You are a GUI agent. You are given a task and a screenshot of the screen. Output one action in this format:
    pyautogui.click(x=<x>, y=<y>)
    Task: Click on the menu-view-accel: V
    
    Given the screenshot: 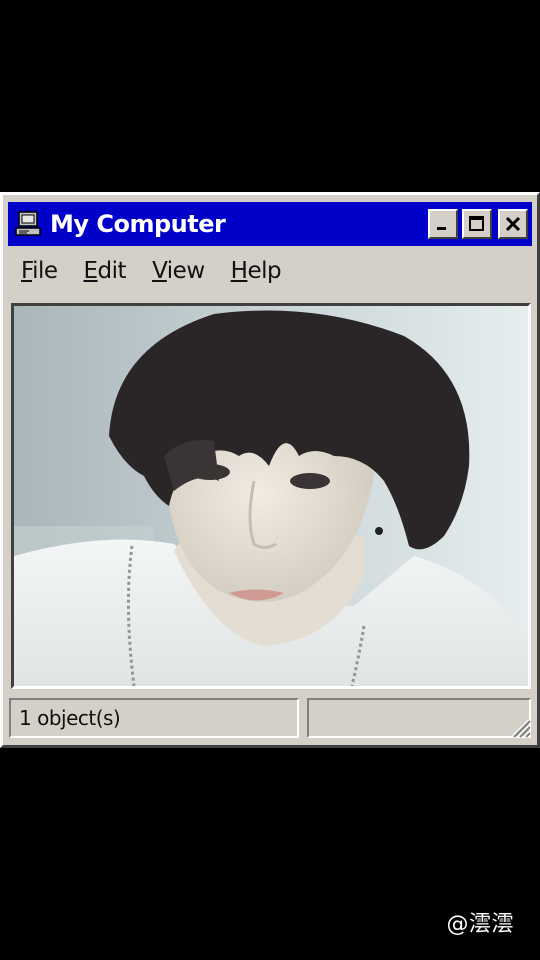 What is the action you would take?
    pyautogui.click(x=159, y=271)
    